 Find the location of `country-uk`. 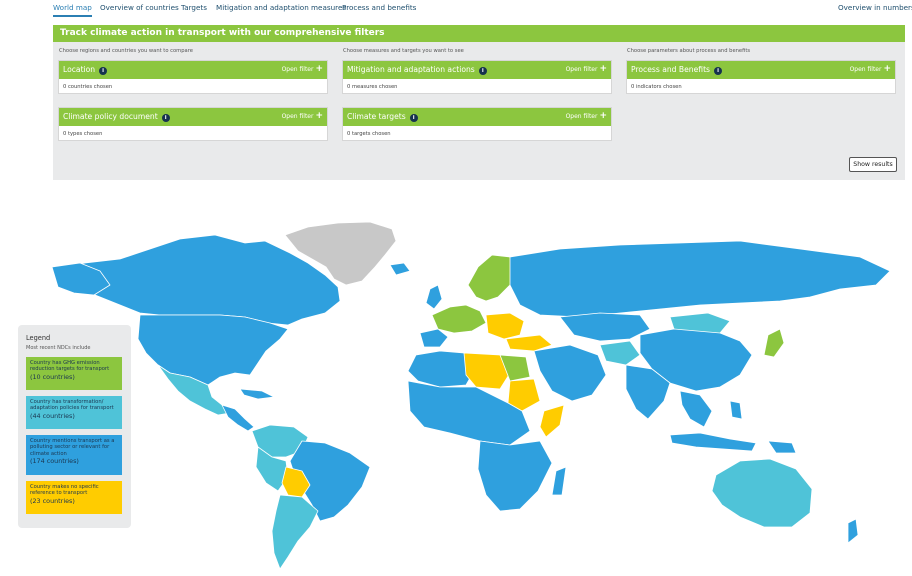

country-uk is located at coordinates (434, 297).